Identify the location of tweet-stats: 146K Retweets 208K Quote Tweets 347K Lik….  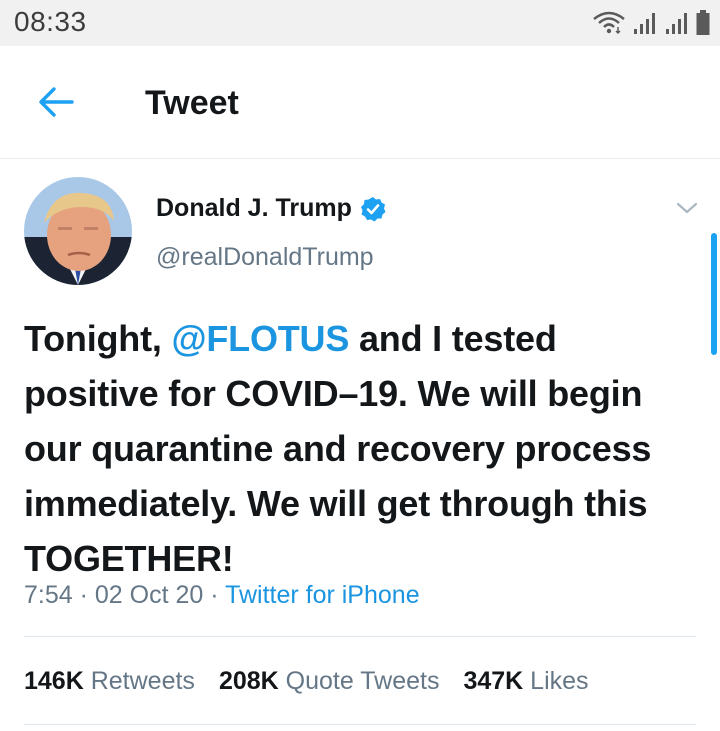
(306, 681).